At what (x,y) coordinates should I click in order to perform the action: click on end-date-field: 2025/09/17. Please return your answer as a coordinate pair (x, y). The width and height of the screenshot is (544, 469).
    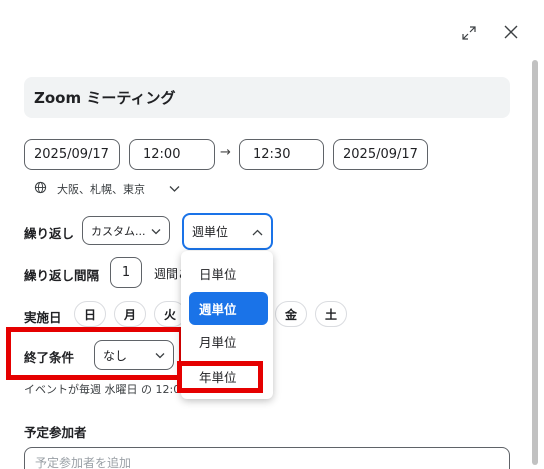
    Looking at the image, I should click on (380, 154).